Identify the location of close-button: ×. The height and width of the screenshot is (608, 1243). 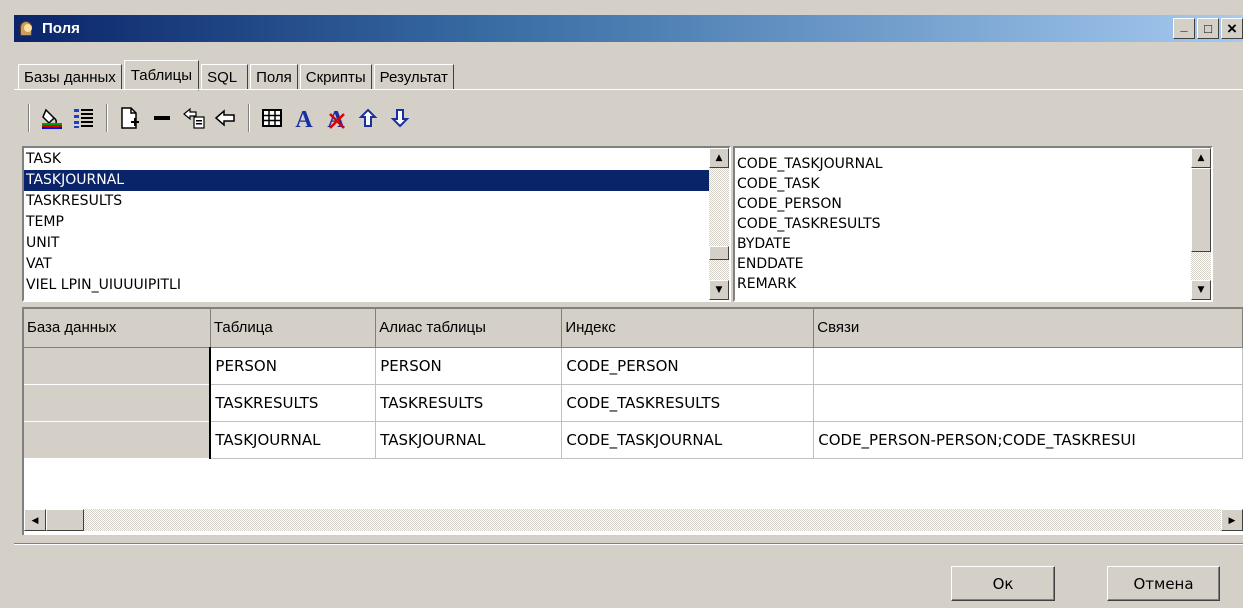
(1232, 28).